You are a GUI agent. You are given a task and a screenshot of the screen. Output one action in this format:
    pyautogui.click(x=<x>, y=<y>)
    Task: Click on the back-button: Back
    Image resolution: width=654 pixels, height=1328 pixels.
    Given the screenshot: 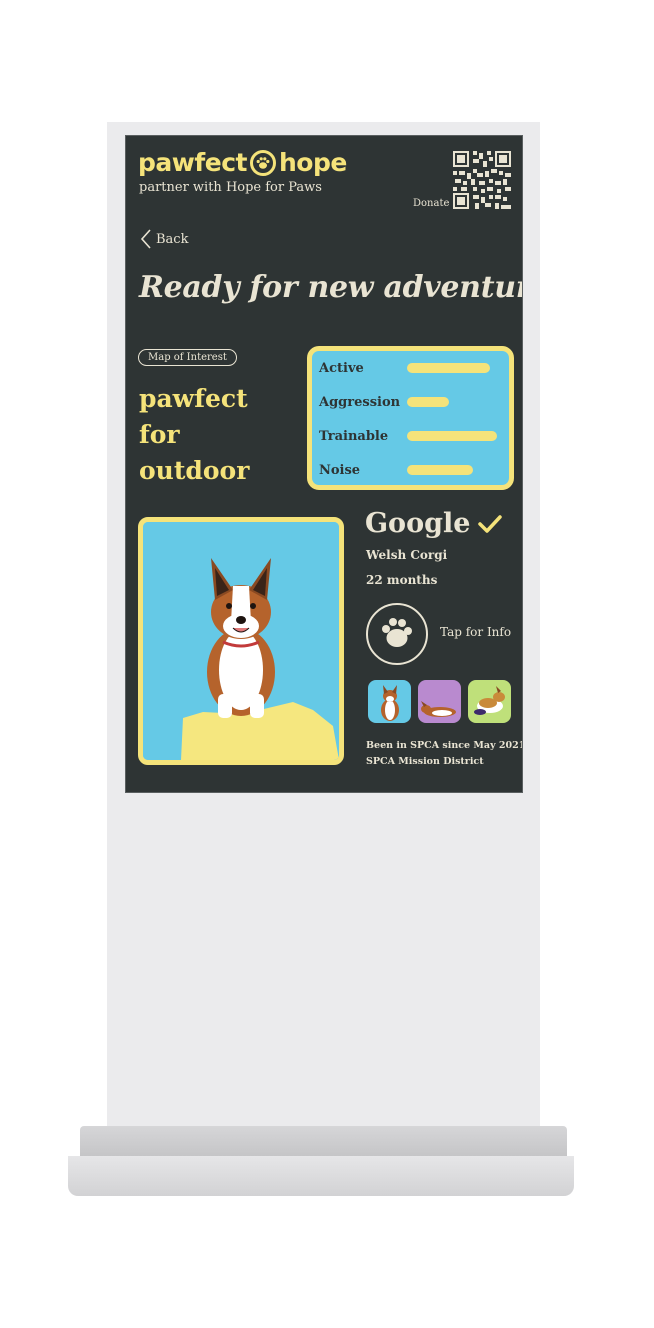 What is the action you would take?
    pyautogui.click(x=164, y=239)
    